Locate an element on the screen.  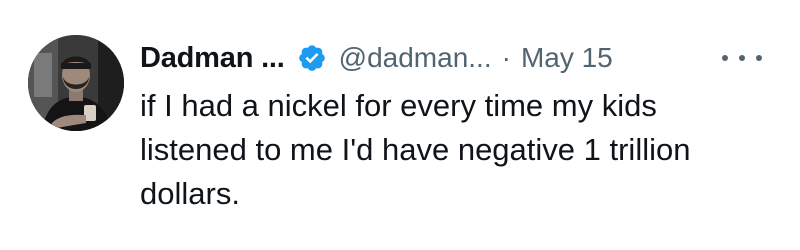
tweet-header: Dadman ... @dadman... · May 15 is located at coordinates (376, 58).